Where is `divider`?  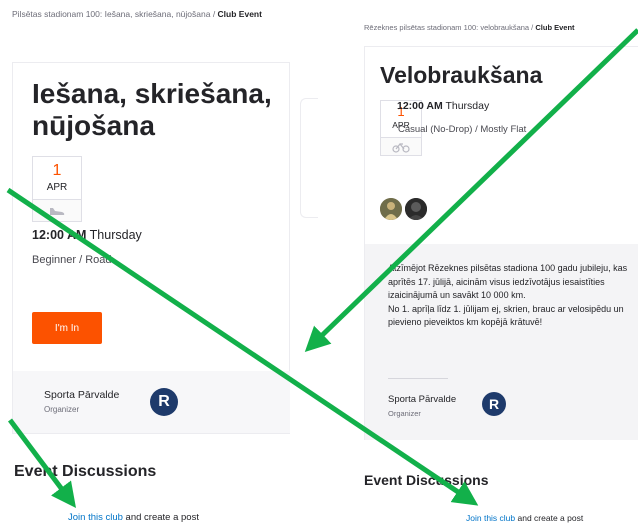
divider is located at coordinates (418, 378).